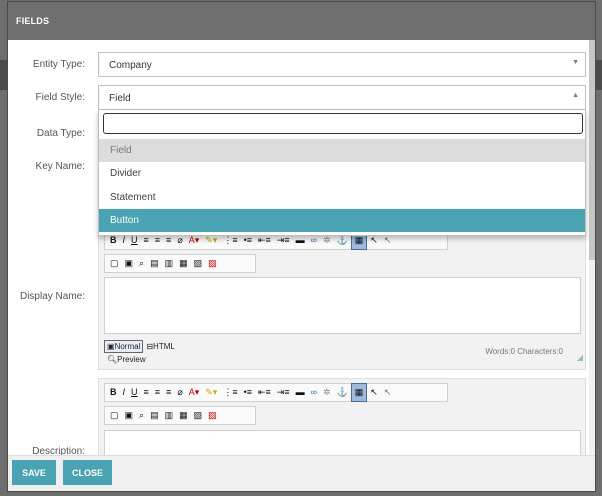 The image size is (602, 496). What do you see at coordinates (230, 392) in the screenshot?
I see `ordered-list-icon: ⋮≡` at bounding box center [230, 392].